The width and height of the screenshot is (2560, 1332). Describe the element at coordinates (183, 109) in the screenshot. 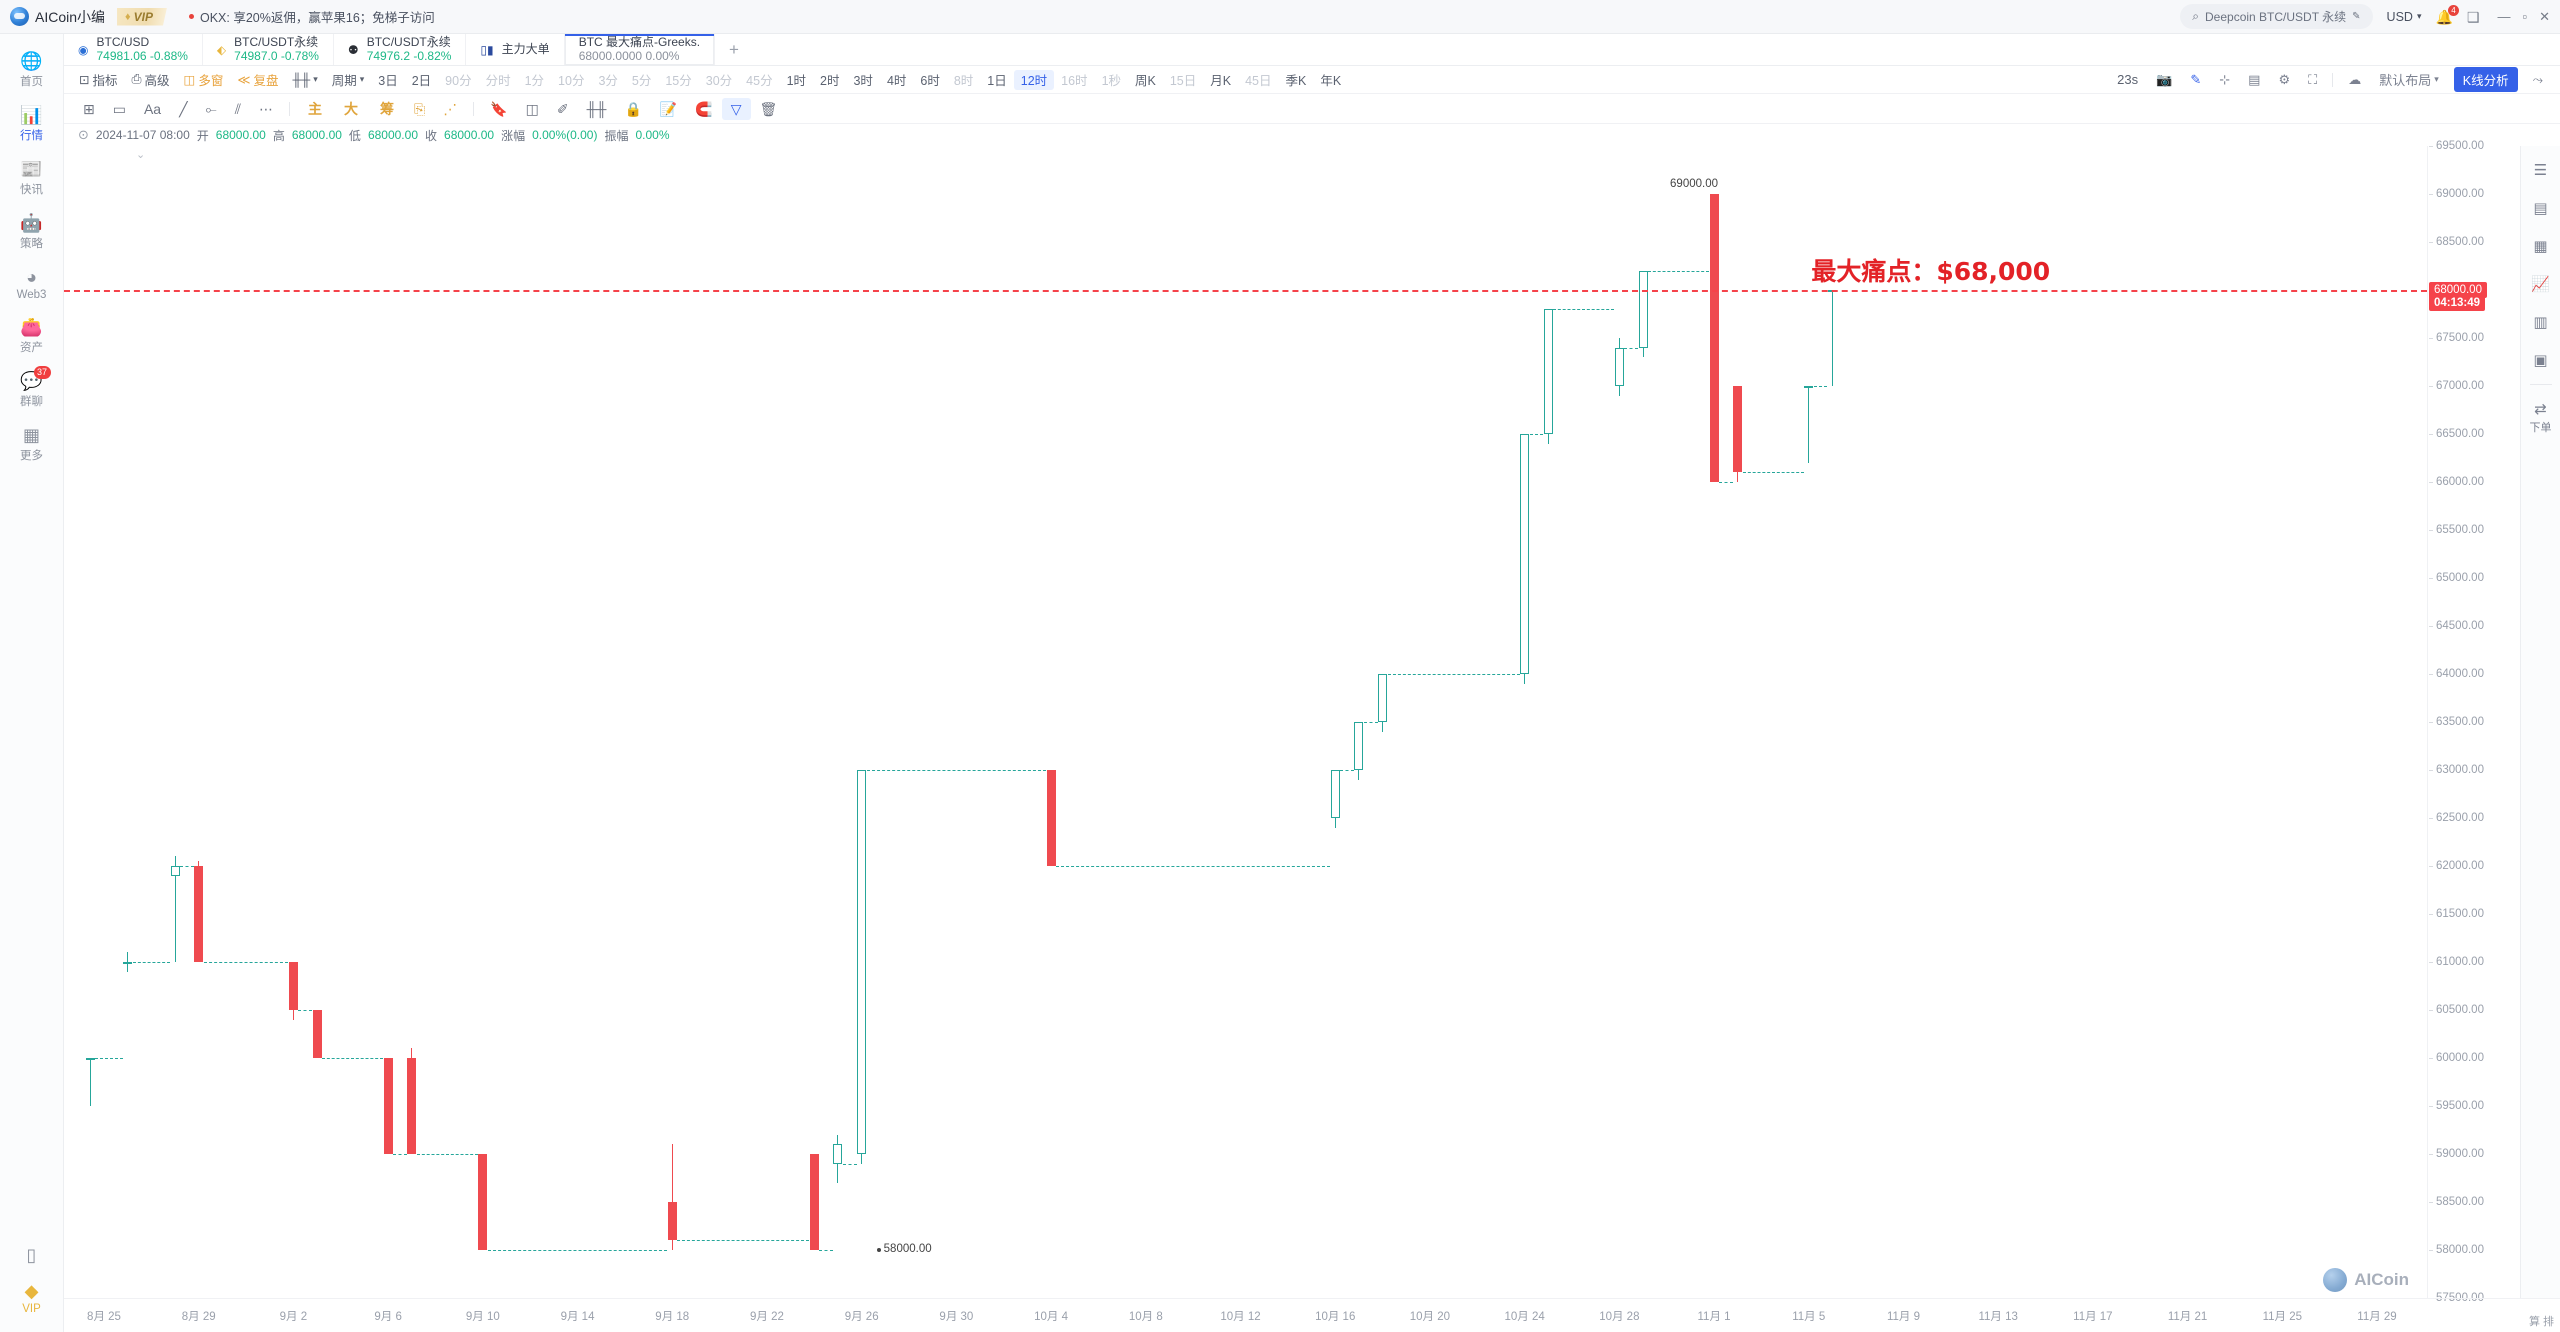

I see `trendline-icon: ╱` at that location.